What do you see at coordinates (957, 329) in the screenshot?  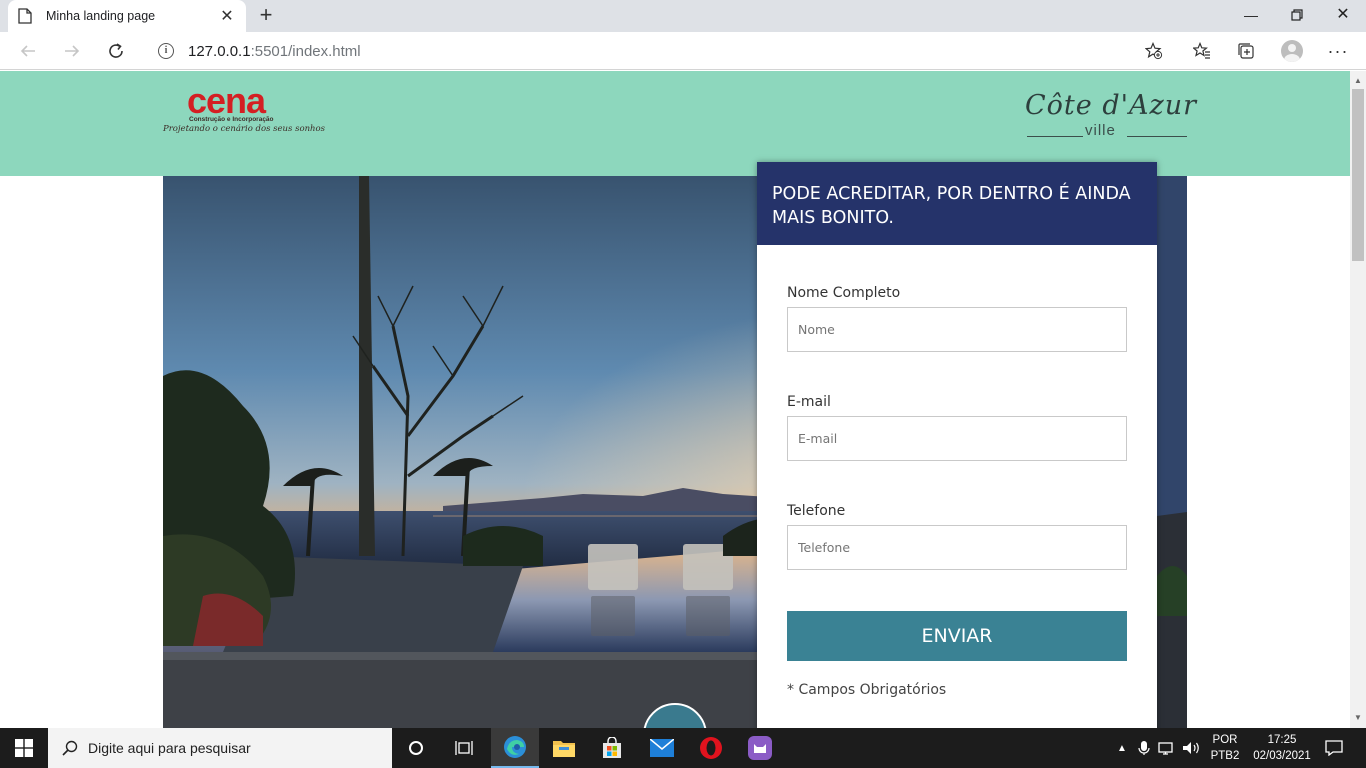 I see `name-input` at bounding box center [957, 329].